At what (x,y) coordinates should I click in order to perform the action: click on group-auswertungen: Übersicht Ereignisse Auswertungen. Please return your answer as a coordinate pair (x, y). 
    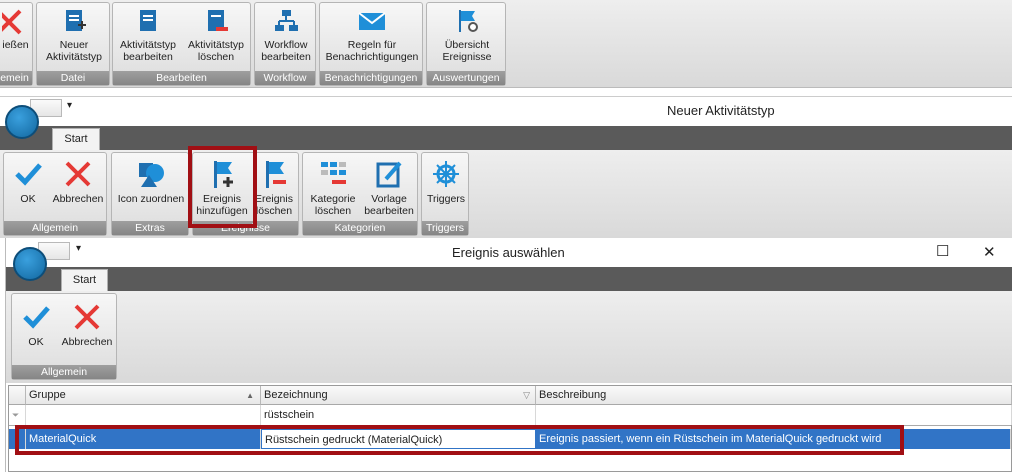
    Looking at the image, I should click on (466, 44).